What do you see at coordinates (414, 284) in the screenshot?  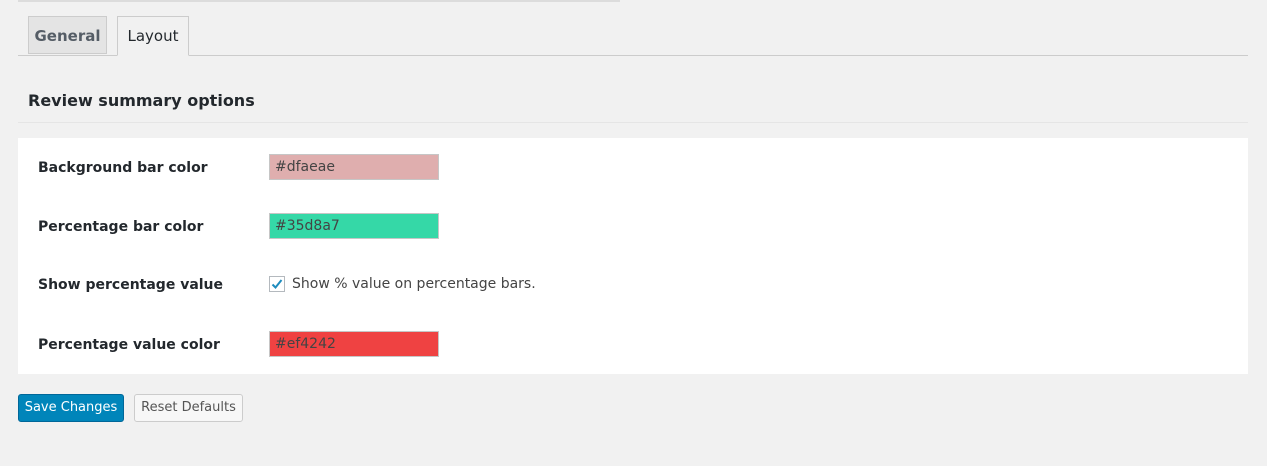 I see `show-percentage-checkbox-label: Show % value on percentage bars.` at bounding box center [414, 284].